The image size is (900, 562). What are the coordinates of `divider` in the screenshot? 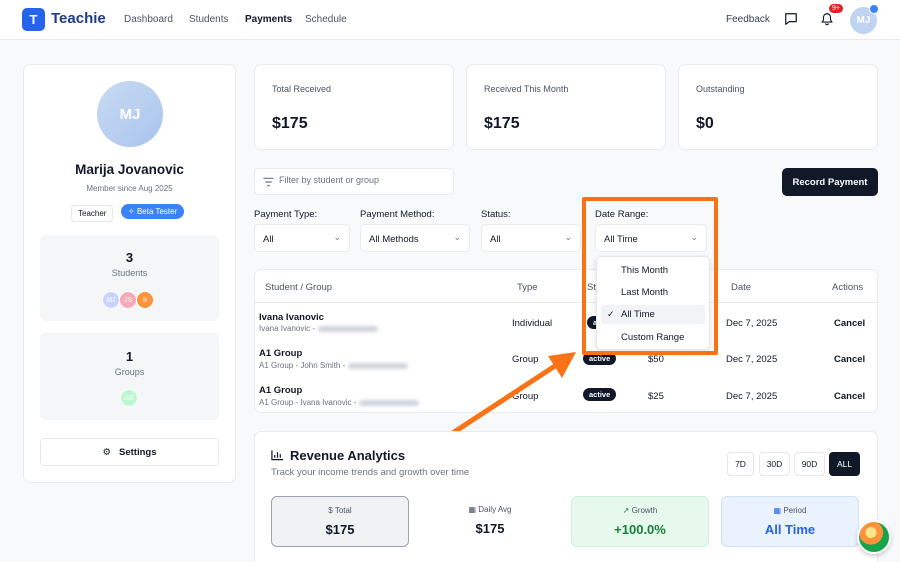 It's located at (566, 302).